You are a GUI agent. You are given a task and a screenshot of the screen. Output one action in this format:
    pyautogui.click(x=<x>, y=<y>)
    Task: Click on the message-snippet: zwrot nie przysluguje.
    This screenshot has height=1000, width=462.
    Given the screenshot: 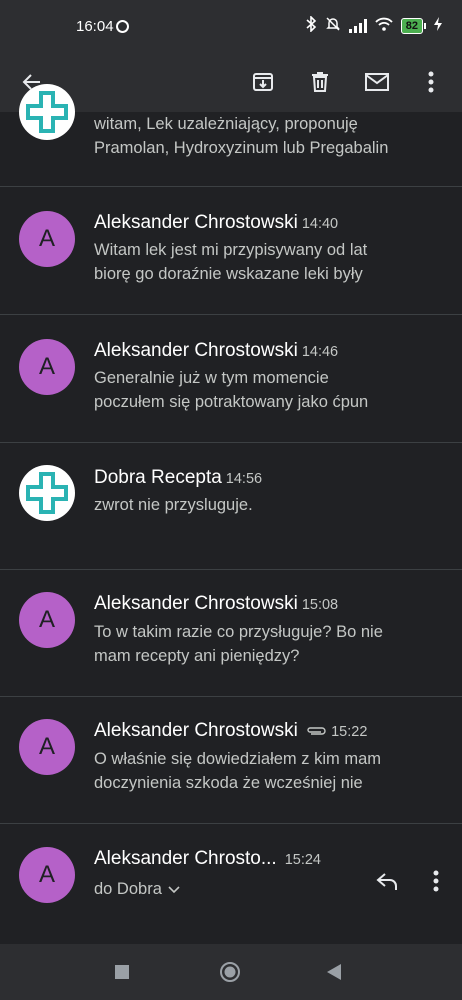 What is the action you would take?
    pyautogui.click(x=173, y=505)
    